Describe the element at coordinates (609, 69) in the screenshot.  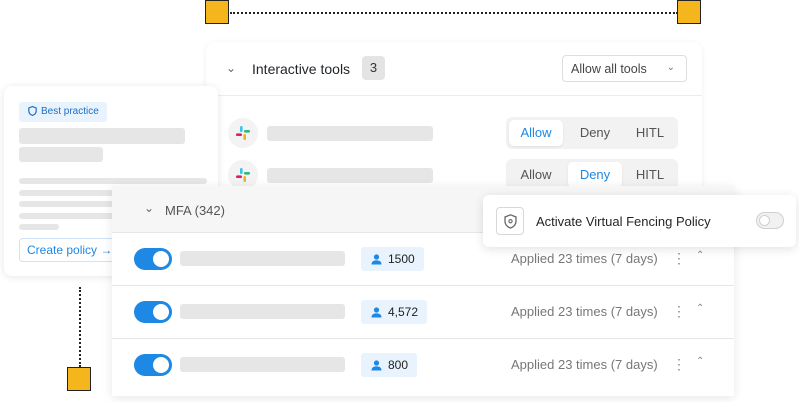
I see `tool-policy-select-value: Allow all tools` at that location.